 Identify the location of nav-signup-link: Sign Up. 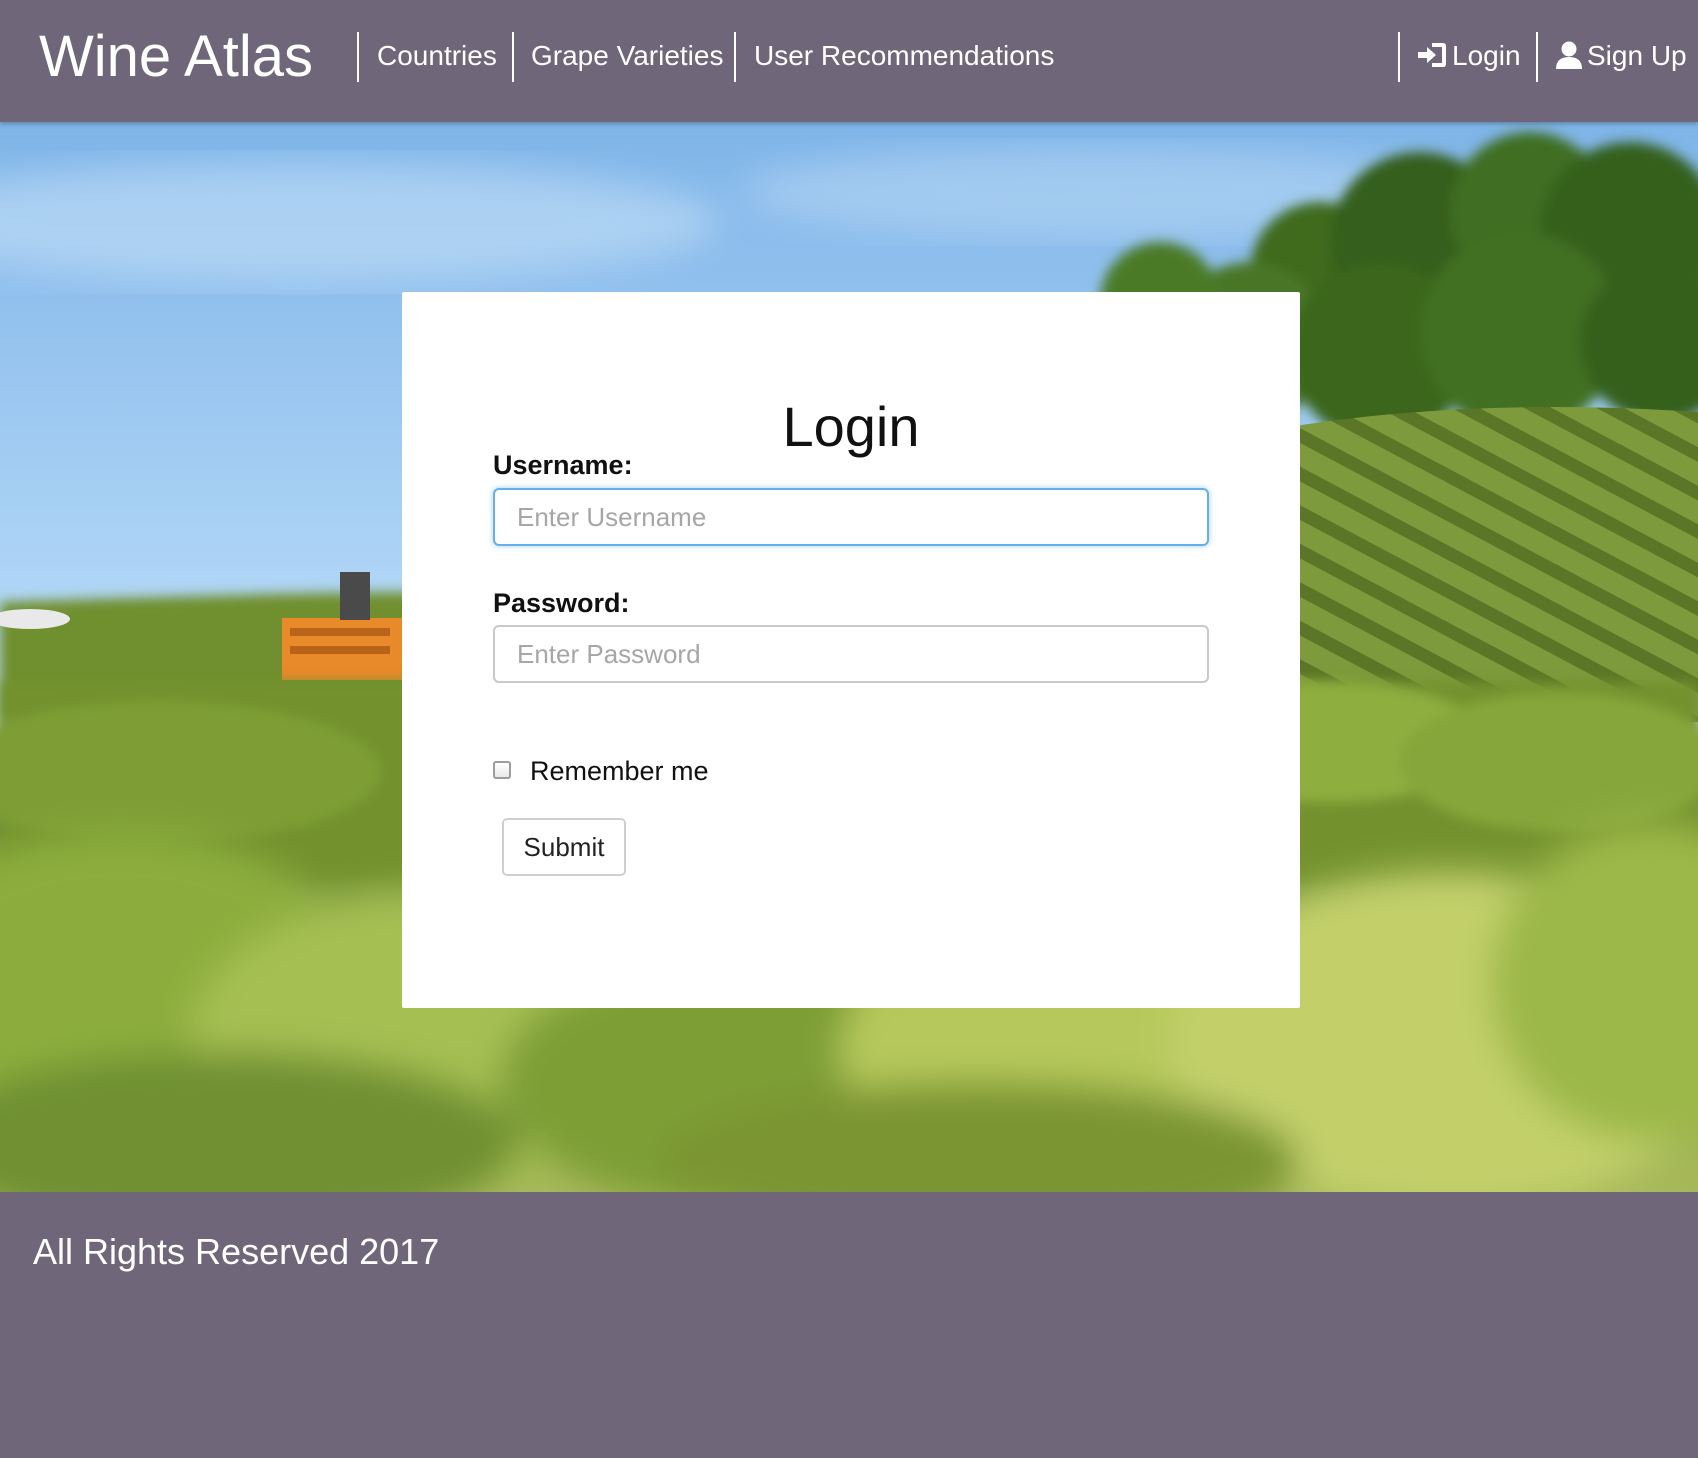
(1621, 56).